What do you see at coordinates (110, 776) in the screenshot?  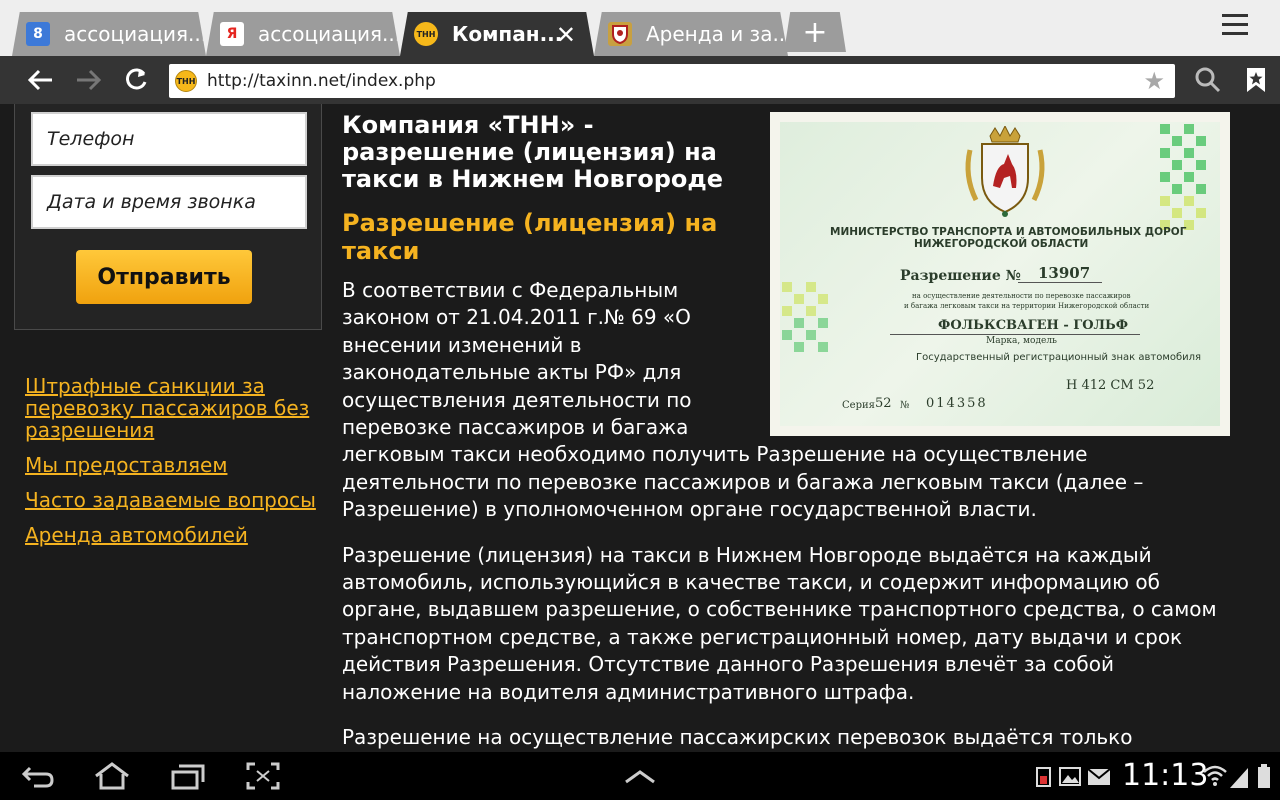 I see `home-icon` at bounding box center [110, 776].